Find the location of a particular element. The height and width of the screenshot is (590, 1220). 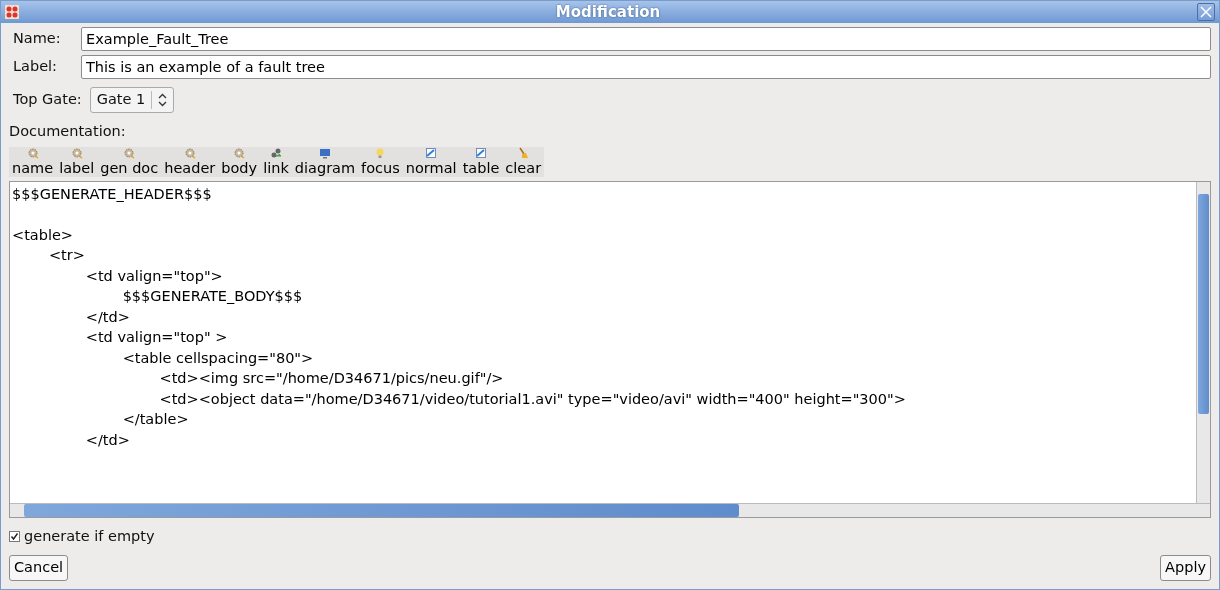

input-field: Example_Fault_Tree is located at coordinates (646, 39).